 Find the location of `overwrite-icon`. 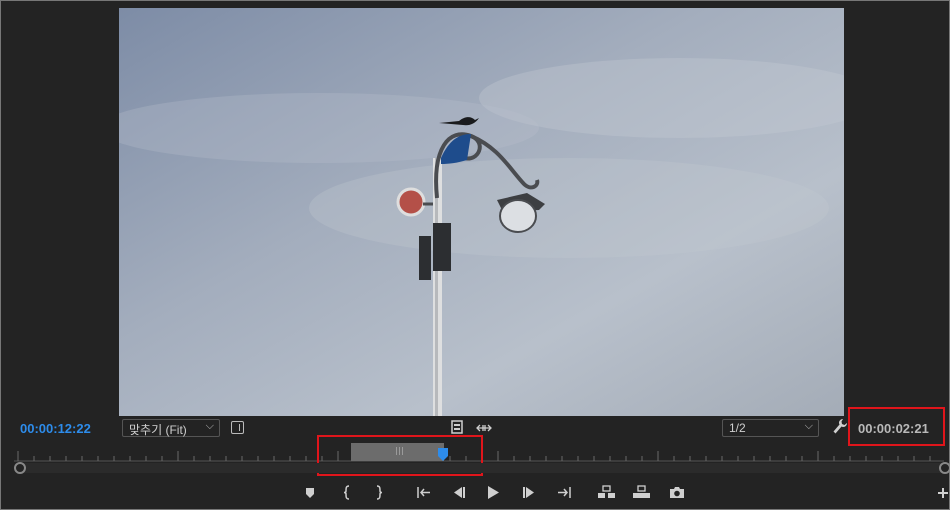

overwrite-icon is located at coordinates (641, 492).